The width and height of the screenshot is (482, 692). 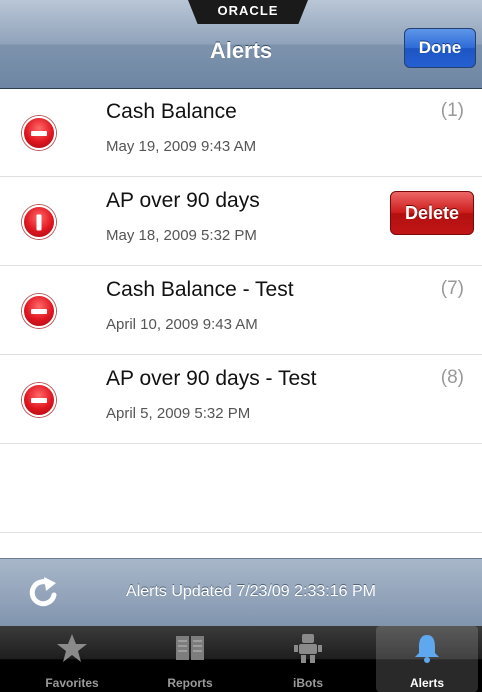 What do you see at coordinates (440, 48) in the screenshot?
I see `done-button: Done` at bounding box center [440, 48].